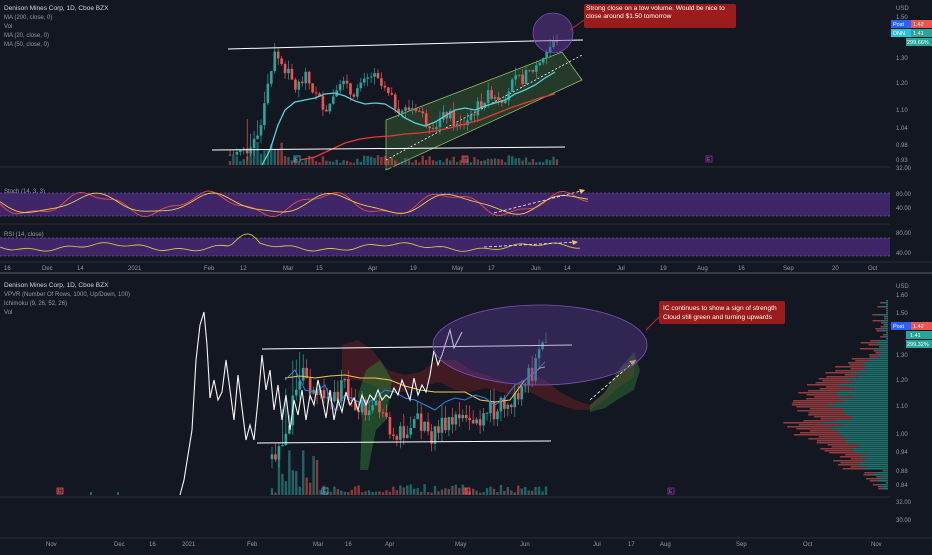  Describe the element at coordinates (902, 407) in the screenshot. I see `bottom-tick-110: 1.10` at that location.